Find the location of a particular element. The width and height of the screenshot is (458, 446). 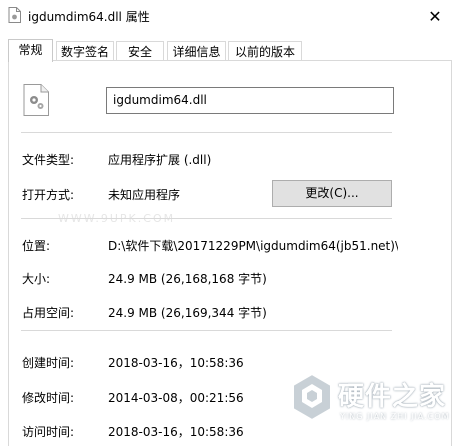

file-type-label: 文件类型: is located at coordinates (48, 160).